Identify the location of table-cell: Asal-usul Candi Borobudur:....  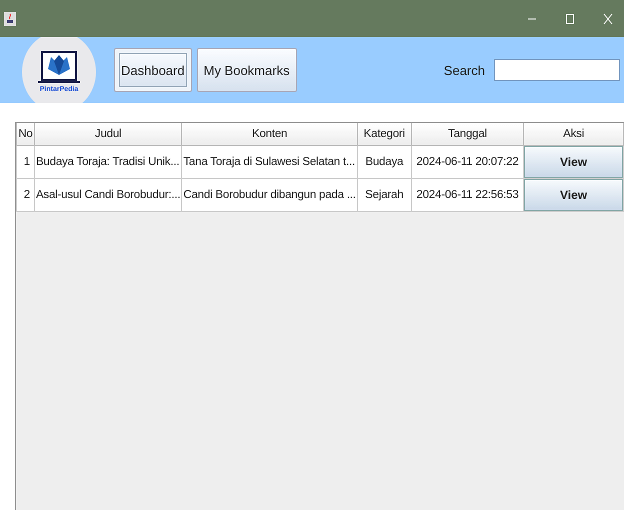
(108, 195).